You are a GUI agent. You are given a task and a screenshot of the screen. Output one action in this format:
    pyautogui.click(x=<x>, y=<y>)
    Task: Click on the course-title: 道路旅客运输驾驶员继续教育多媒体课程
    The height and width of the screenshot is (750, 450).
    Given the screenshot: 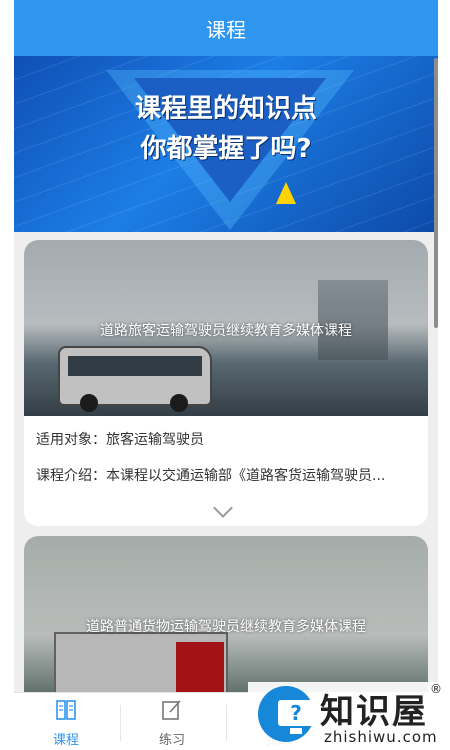 What is the action you would take?
    pyautogui.click(x=226, y=331)
    